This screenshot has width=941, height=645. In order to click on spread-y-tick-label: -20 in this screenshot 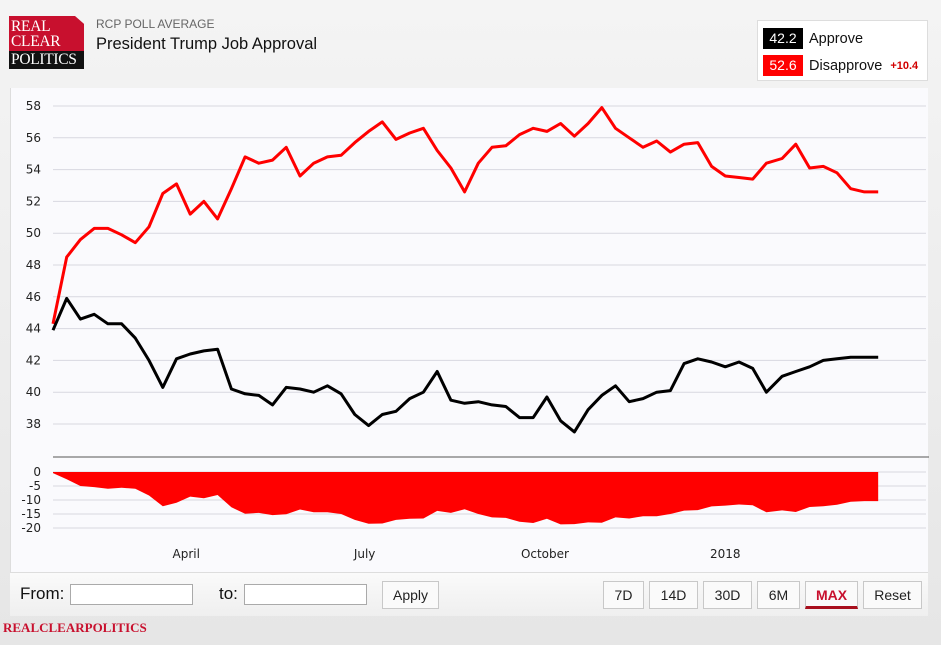, I will do `click(31, 528)`.